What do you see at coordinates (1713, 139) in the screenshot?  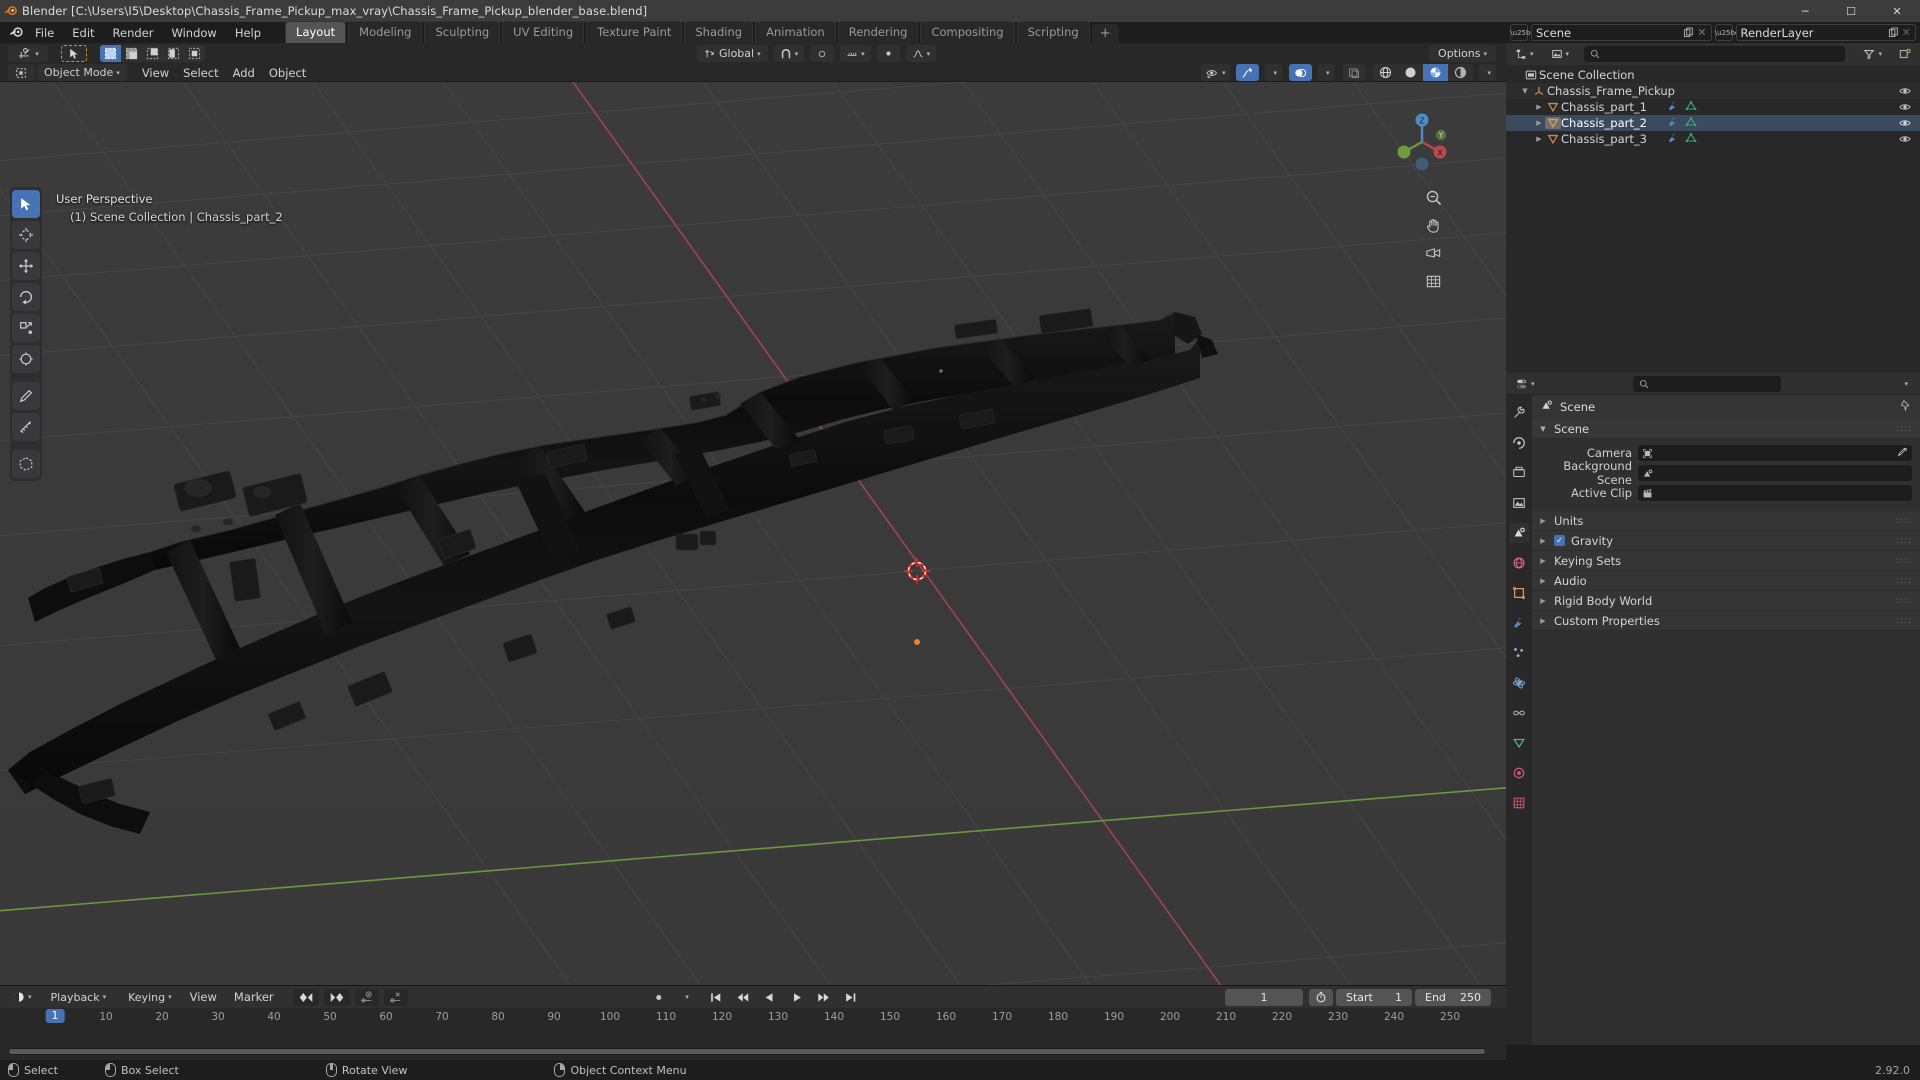 I see `outliner-row-chassis-part-3: ▶ Chassis_part_3` at bounding box center [1713, 139].